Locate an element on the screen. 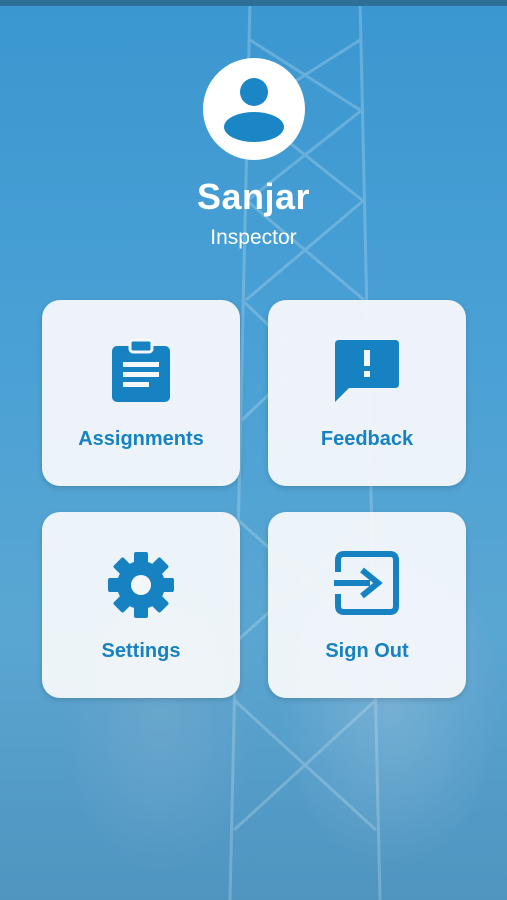 The height and width of the screenshot is (900, 507). settings-button: Settings is located at coordinates (141, 605).